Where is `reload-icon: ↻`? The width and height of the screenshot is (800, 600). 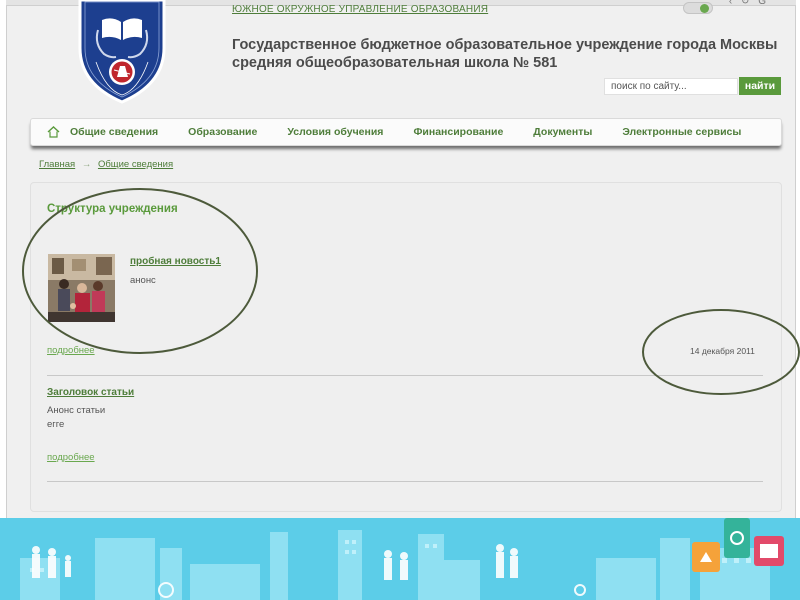
reload-icon: ↻ is located at coordinates (745, 3).